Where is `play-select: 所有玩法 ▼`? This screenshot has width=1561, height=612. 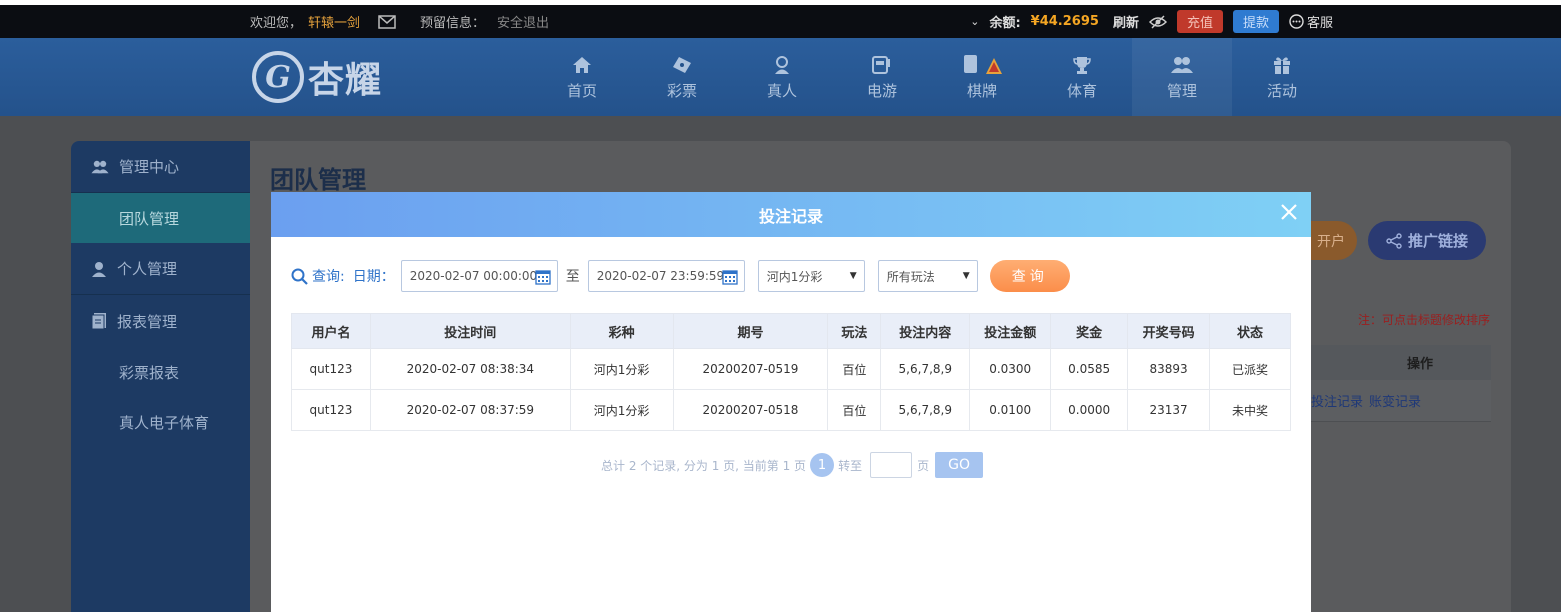 play-select: 所有玩法 ▼ is located at coordinates (927, 276).